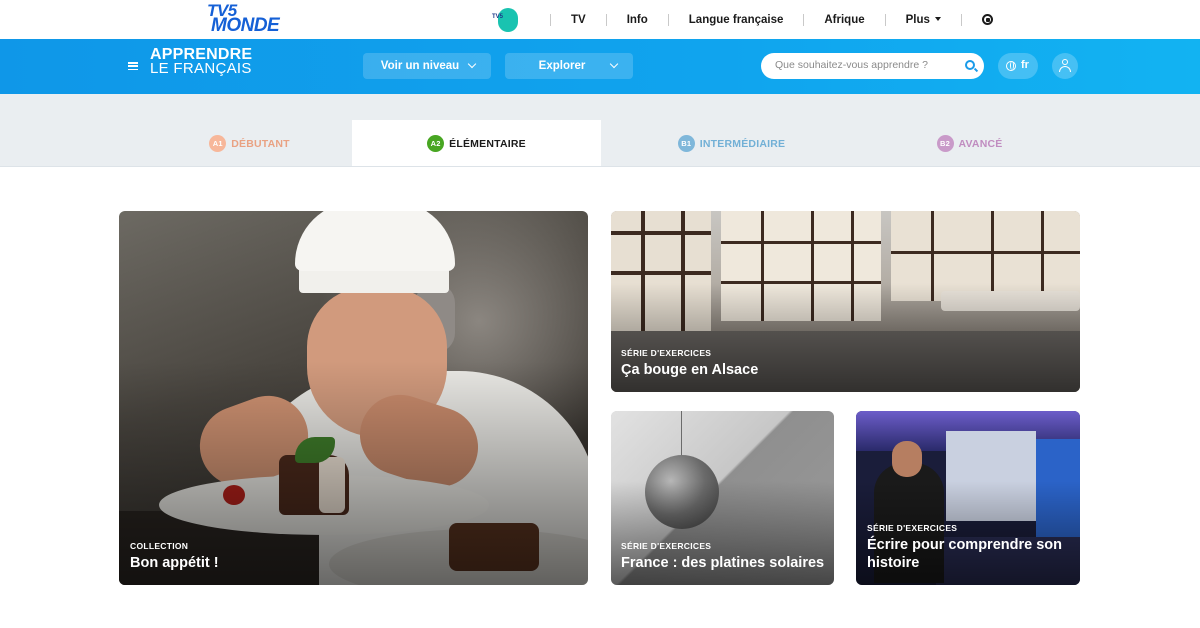  Describe the element at coordinates (133, 66) in the screenshot. I see `menu-icon` at that location.